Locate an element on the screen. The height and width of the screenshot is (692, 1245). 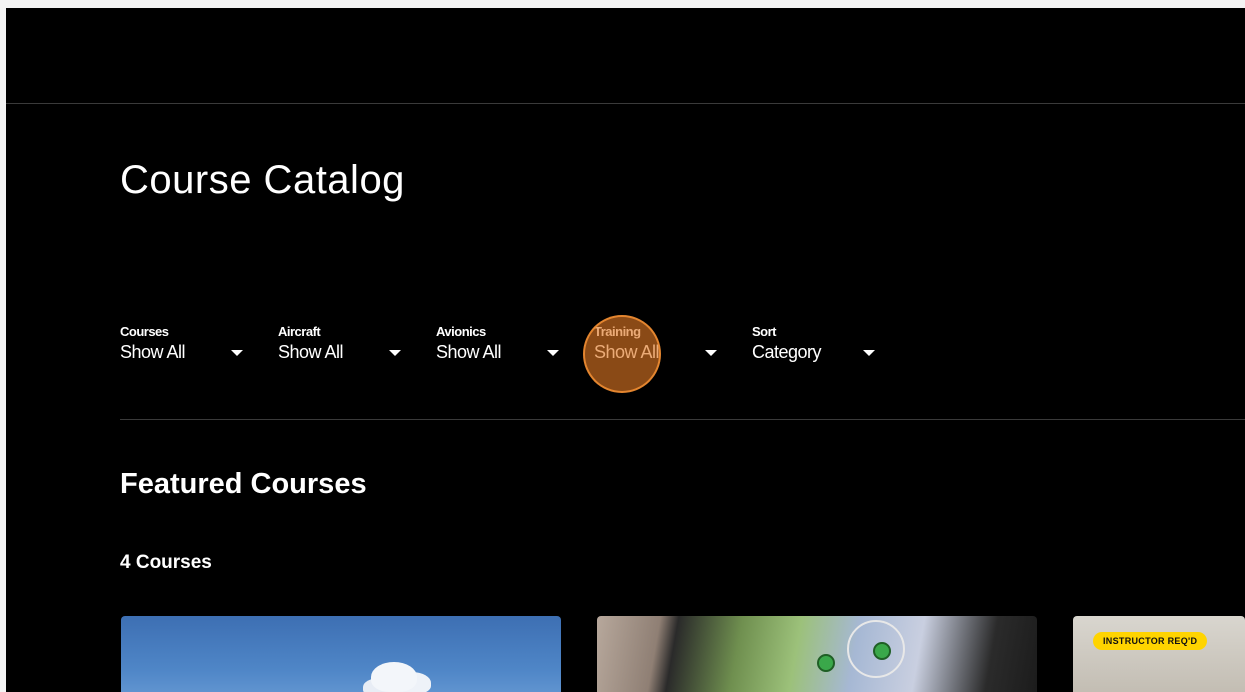
filter-avionics-value: Show All is located at coordinates (491, 352).